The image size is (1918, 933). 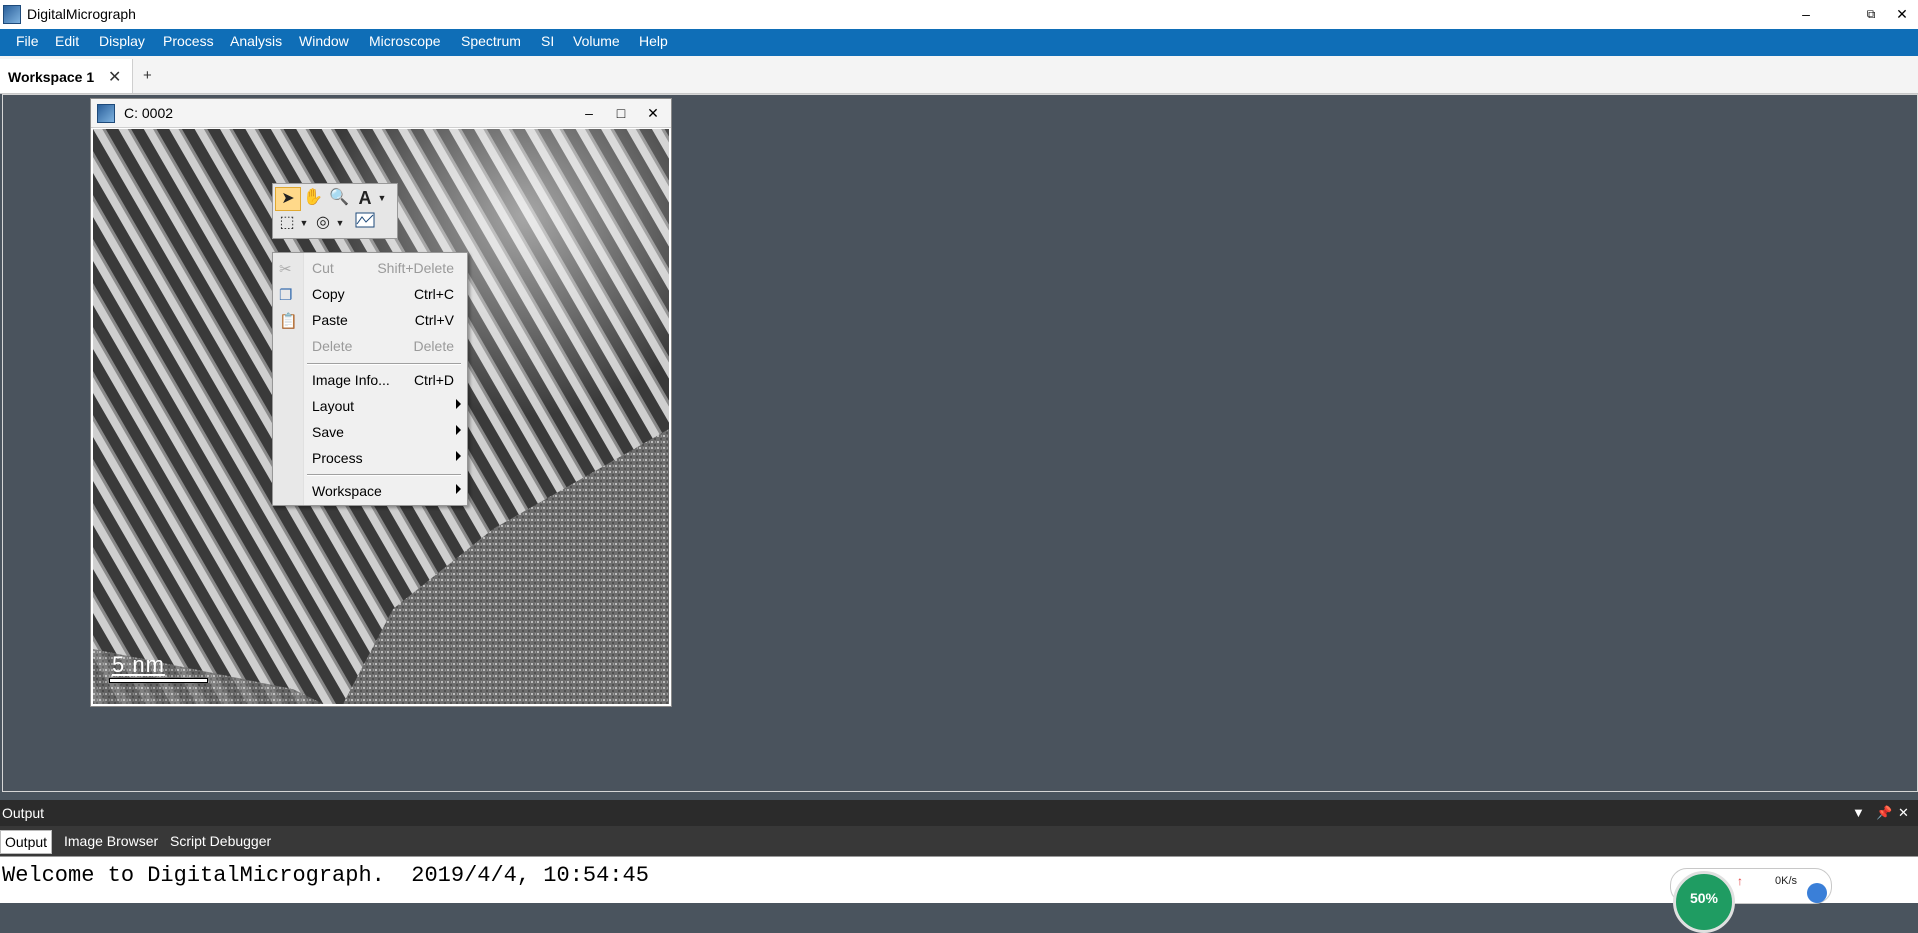 I want to click on menu-edit: Edit, so click(x=67, y=41).